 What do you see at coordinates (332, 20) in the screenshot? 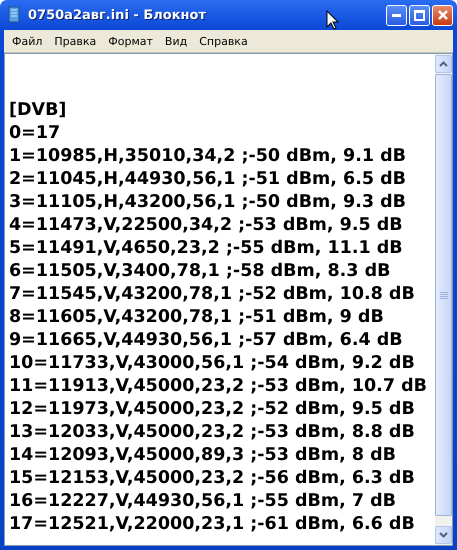
I see `mouse-pointer-icon` at bounding box center [332, 20].